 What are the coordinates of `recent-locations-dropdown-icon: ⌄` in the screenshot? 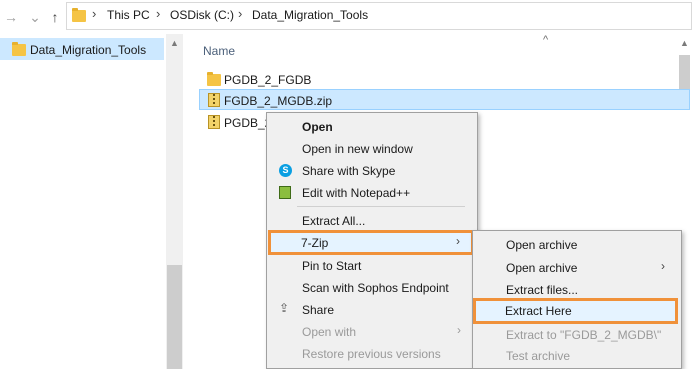 It's located at (35, 17).